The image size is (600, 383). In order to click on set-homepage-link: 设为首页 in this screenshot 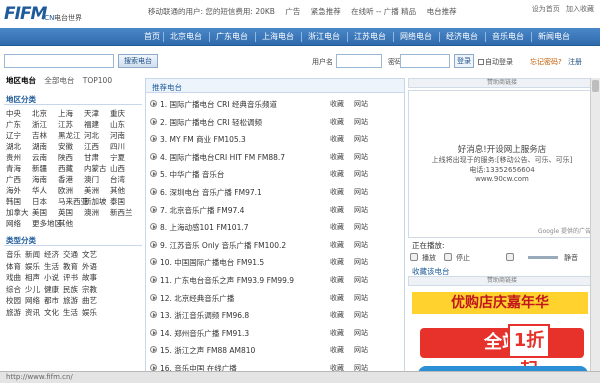, I will do `click(546, 9)`.